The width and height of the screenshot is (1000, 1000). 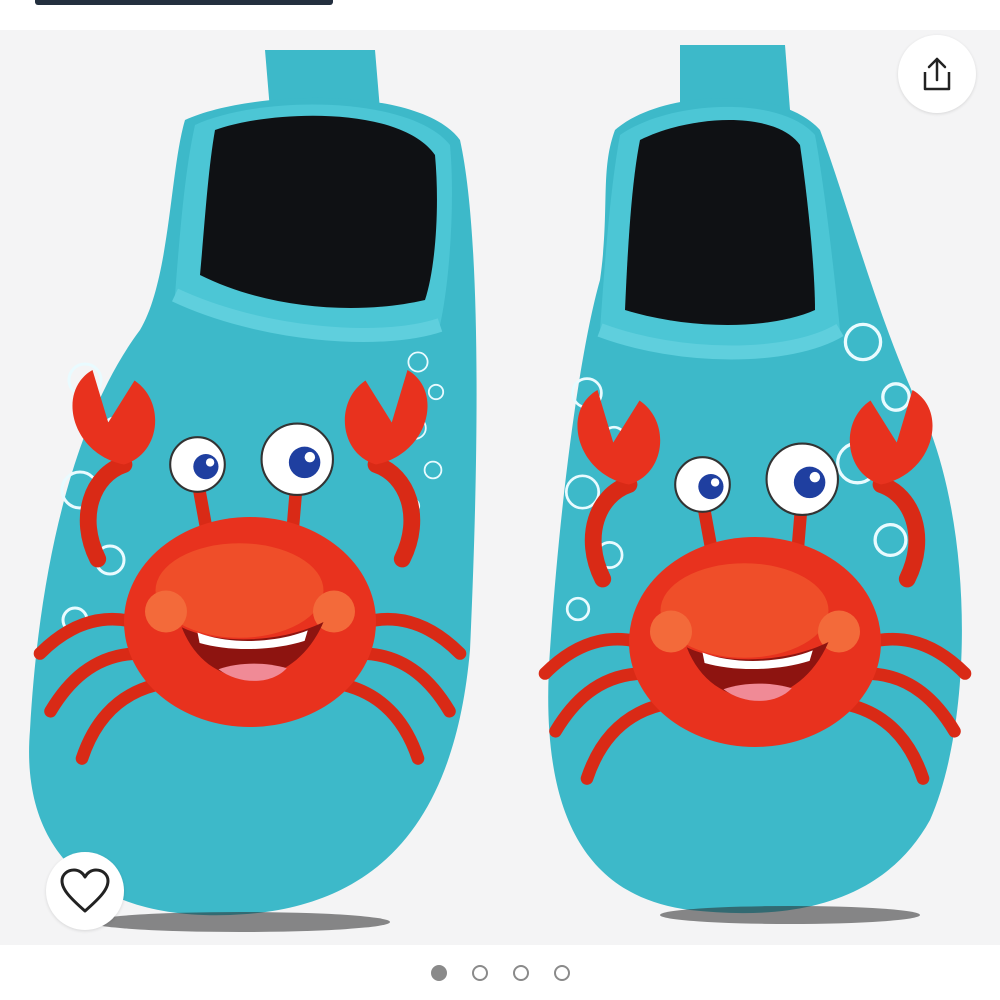 What do you see at coordinates (184, 2) in the screenshot?
I see `search-bar-edge` at bounding box center [184, 2].